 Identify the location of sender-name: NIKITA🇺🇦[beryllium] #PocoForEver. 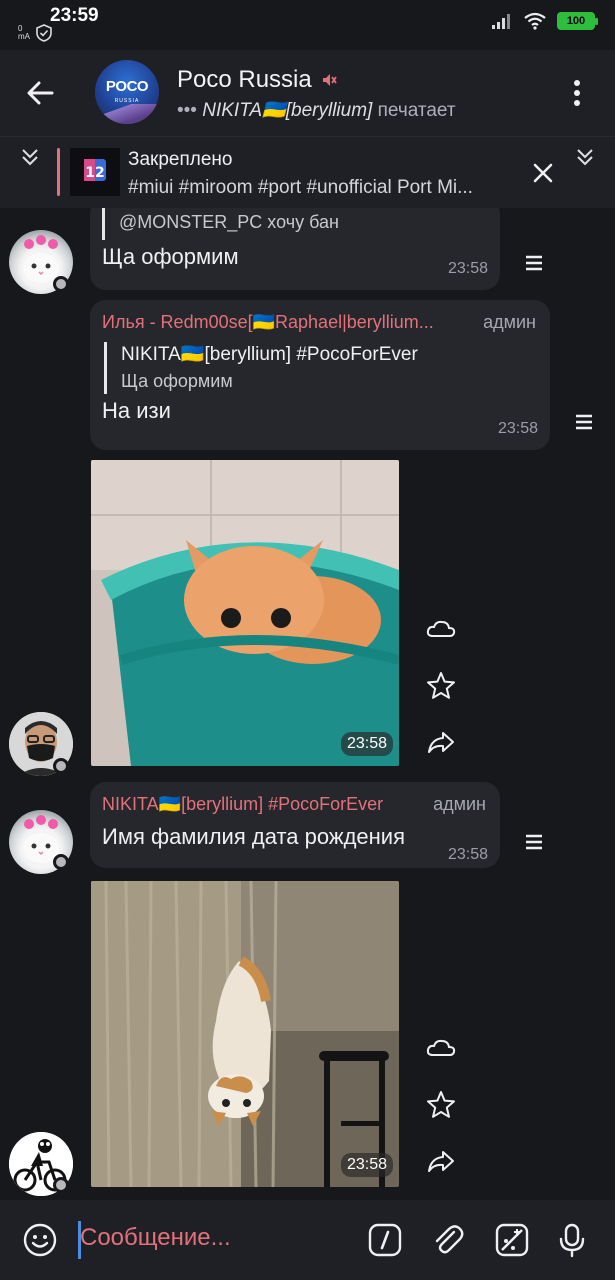
(262, 804).